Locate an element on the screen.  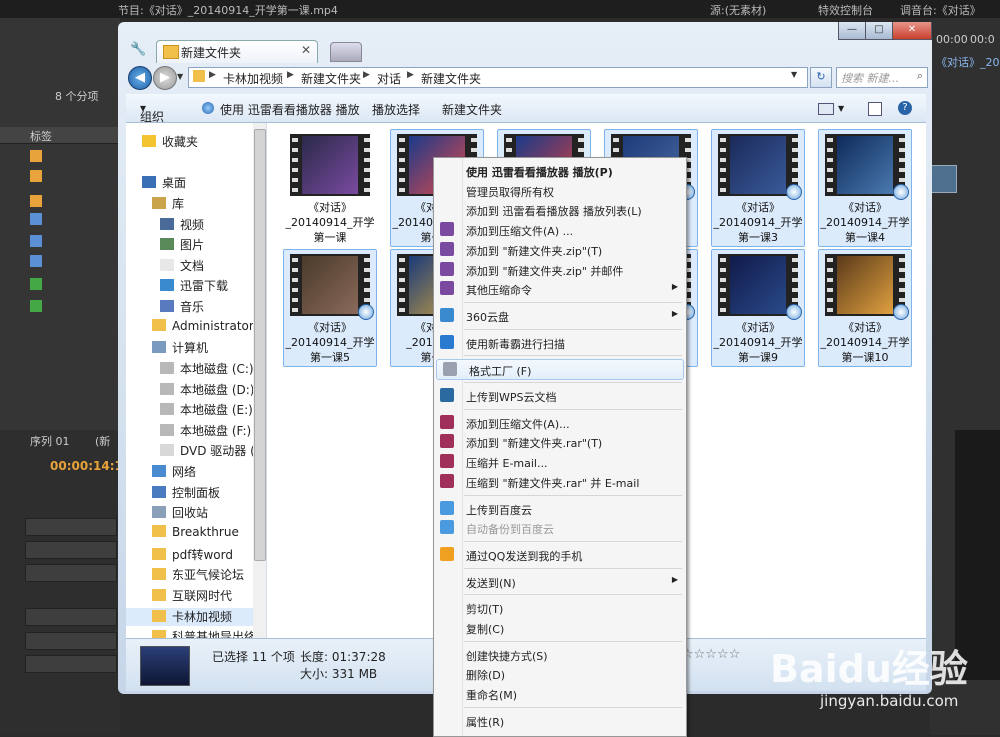
menu-item: 上传到百度云 is located at coordinates (560, 508).